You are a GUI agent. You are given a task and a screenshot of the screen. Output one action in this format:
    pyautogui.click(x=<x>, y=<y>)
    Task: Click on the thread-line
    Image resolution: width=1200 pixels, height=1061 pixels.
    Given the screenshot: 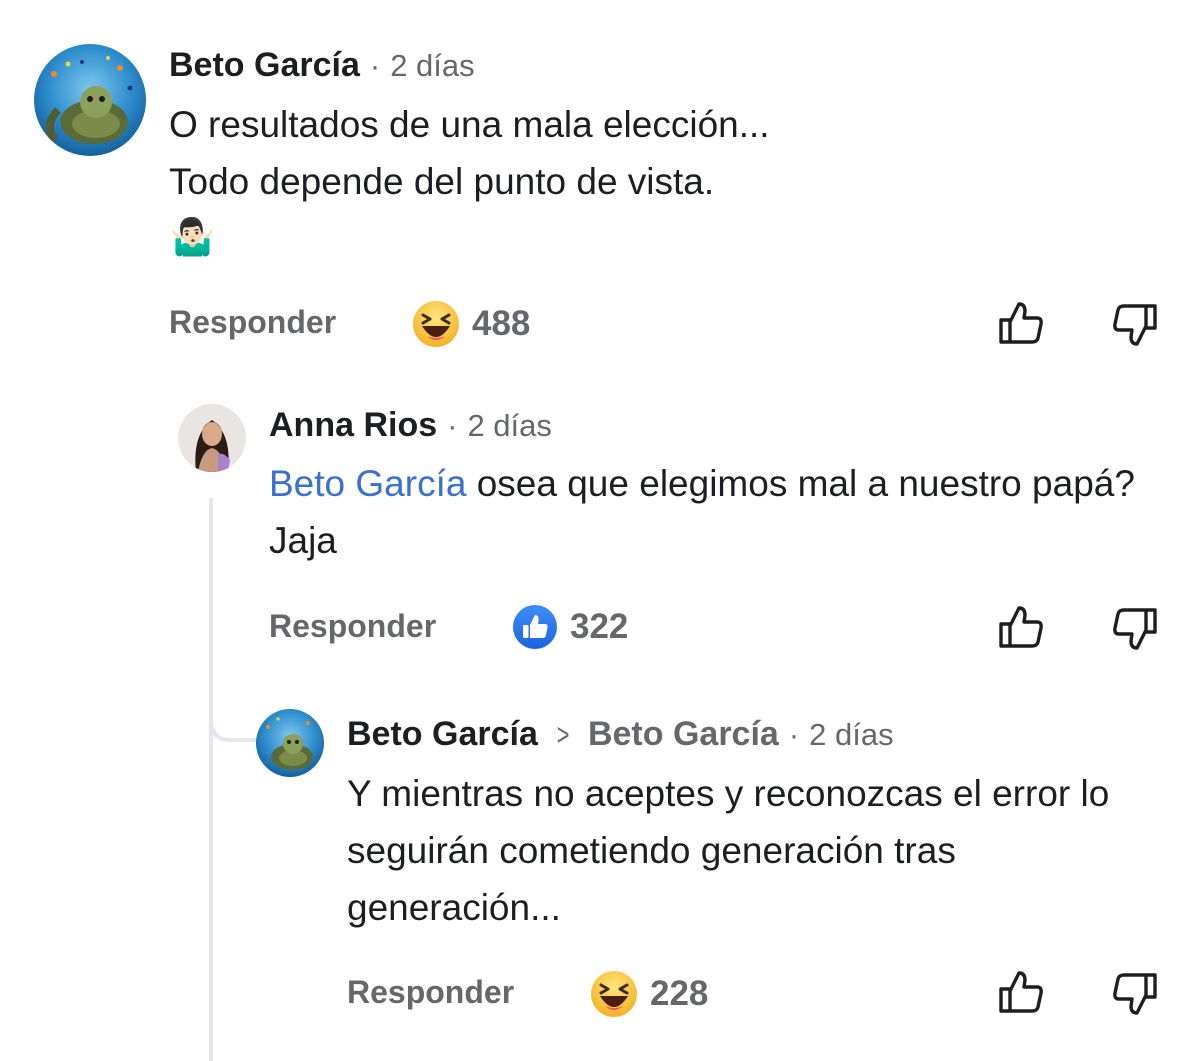 What is the action you would take?
    pyautogui.click(x=211, y=779)
    